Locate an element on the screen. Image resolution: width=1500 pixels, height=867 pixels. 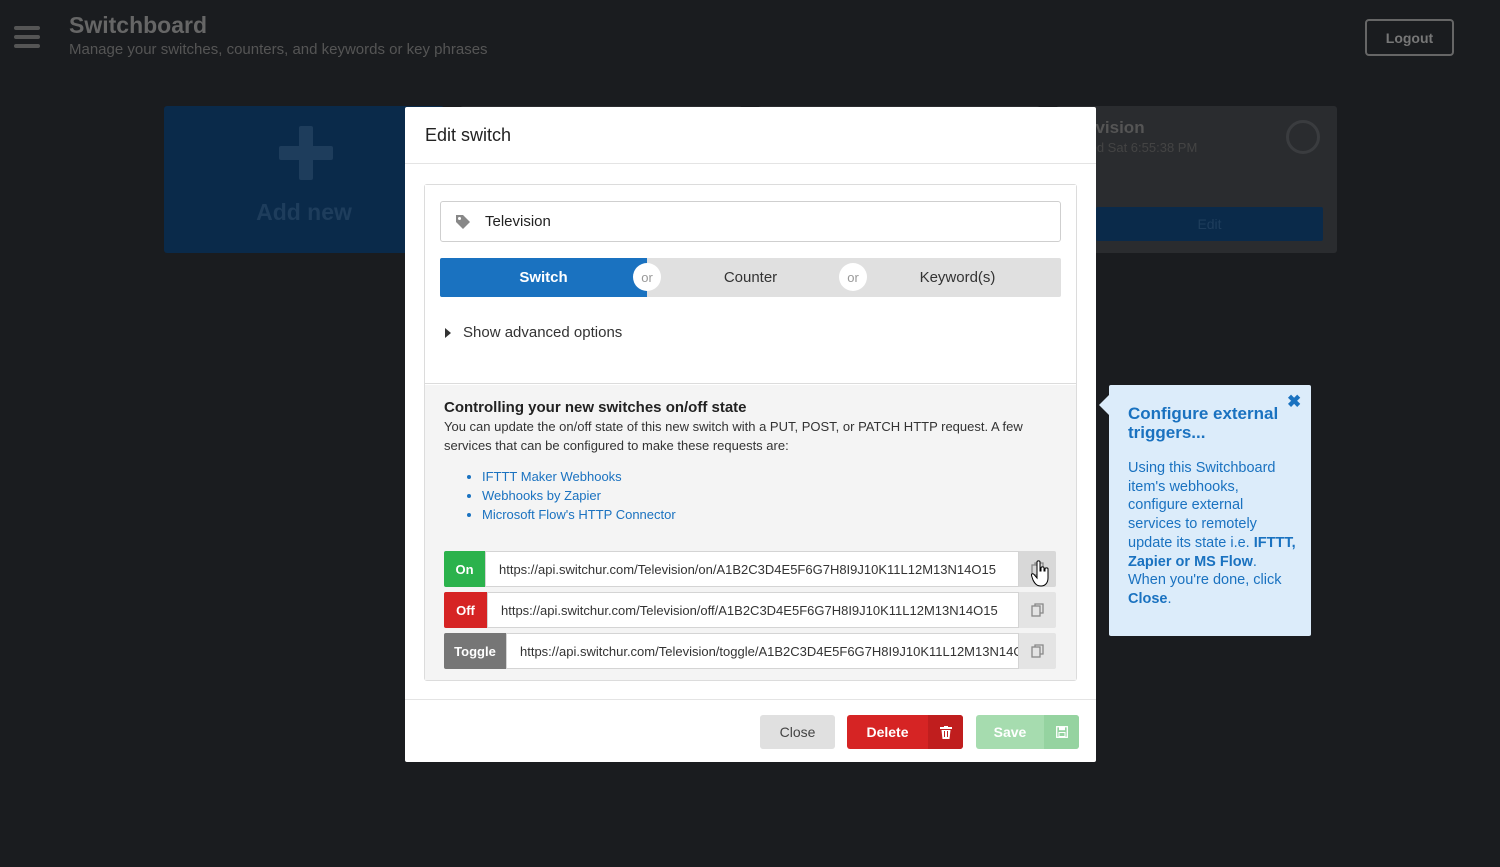
save-button: Save is located at coordinates (1027, 732).